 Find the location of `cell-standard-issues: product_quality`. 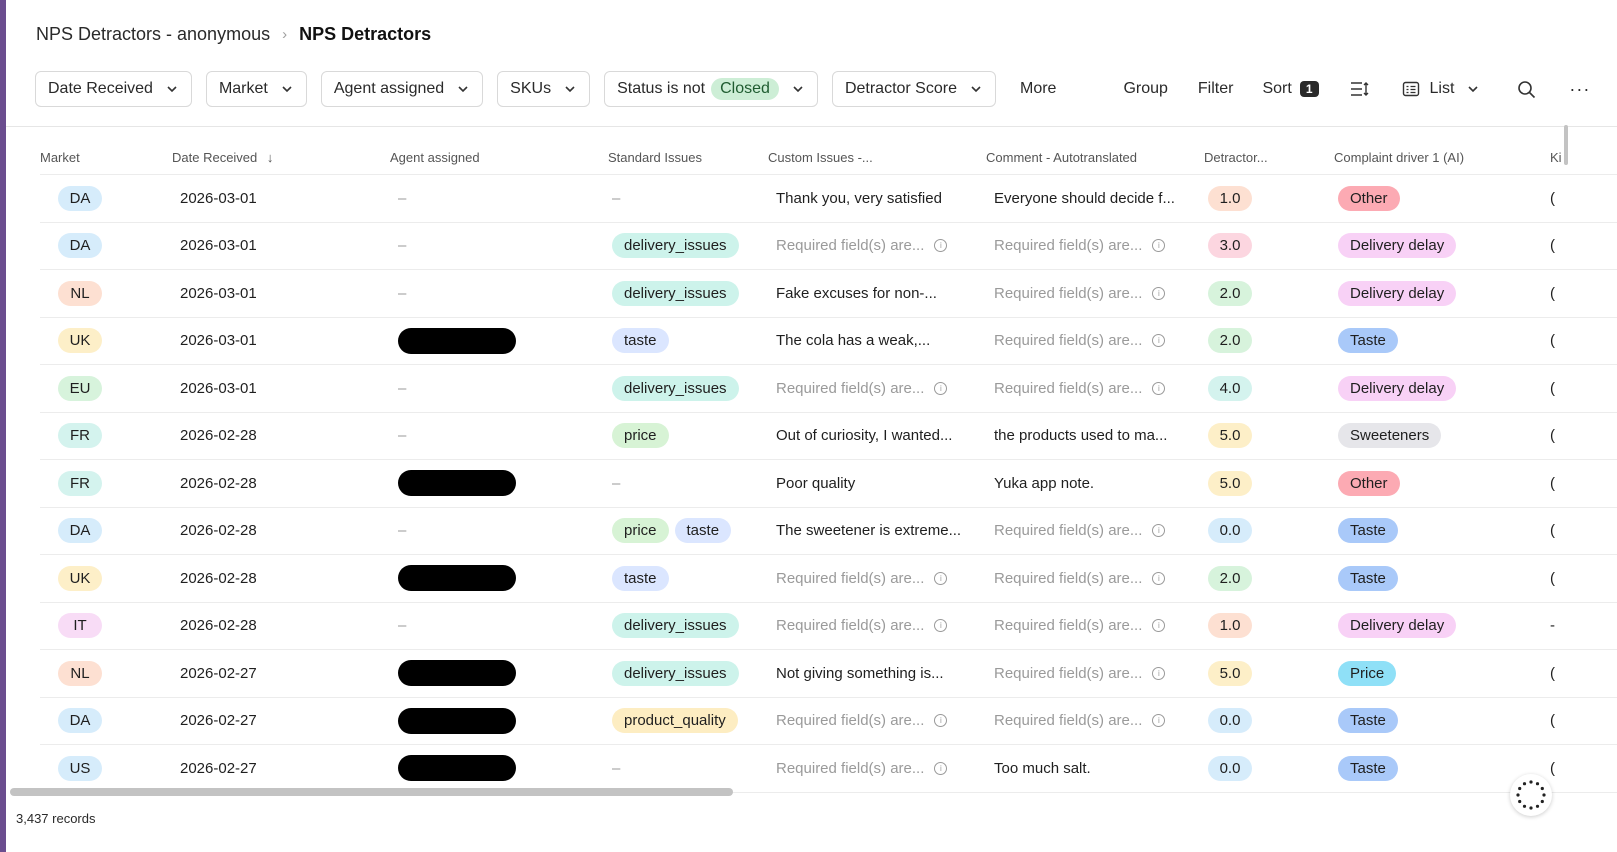

cell-standard-issues: product_quality is located at coordinates (688, 721).